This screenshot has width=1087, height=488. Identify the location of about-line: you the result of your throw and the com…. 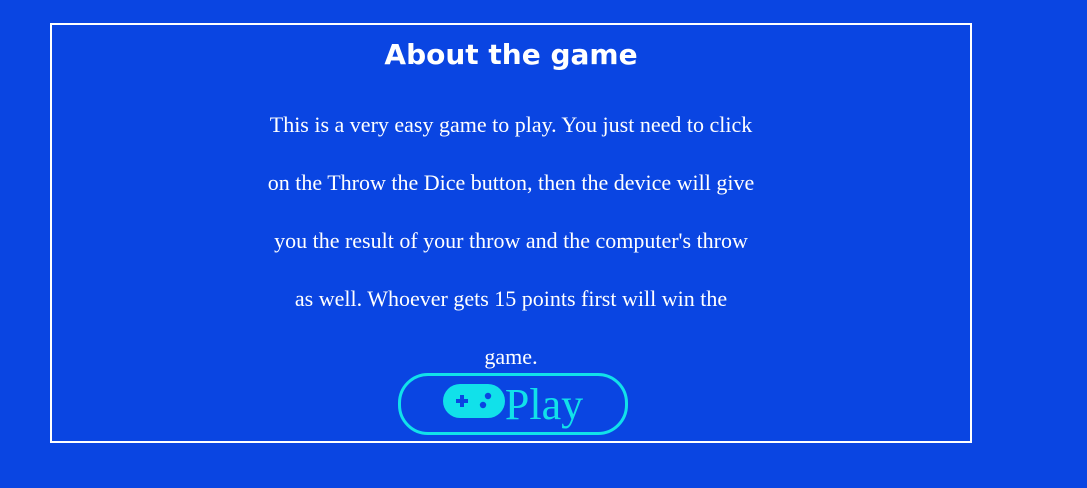
(511, 240).